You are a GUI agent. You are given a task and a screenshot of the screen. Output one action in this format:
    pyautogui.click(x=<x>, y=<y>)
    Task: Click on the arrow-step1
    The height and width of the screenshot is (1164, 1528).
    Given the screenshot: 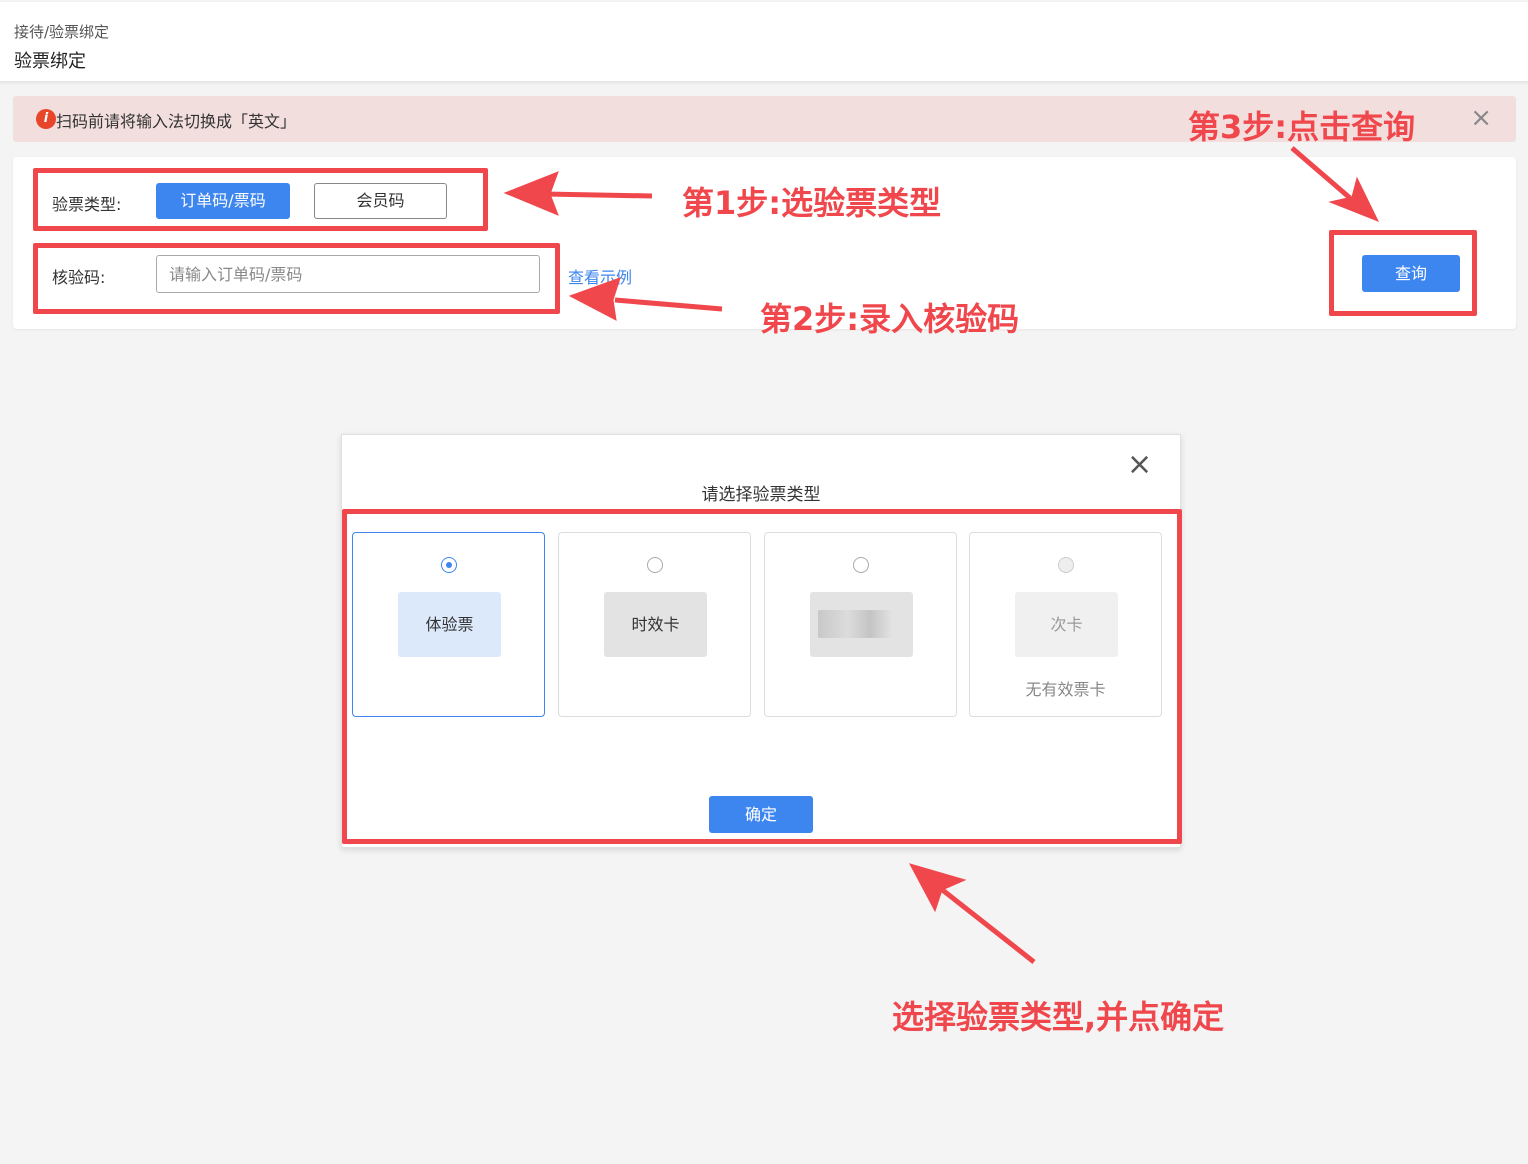 What is the action you would take?
    pyautogui.click(x=531, y=193)
    